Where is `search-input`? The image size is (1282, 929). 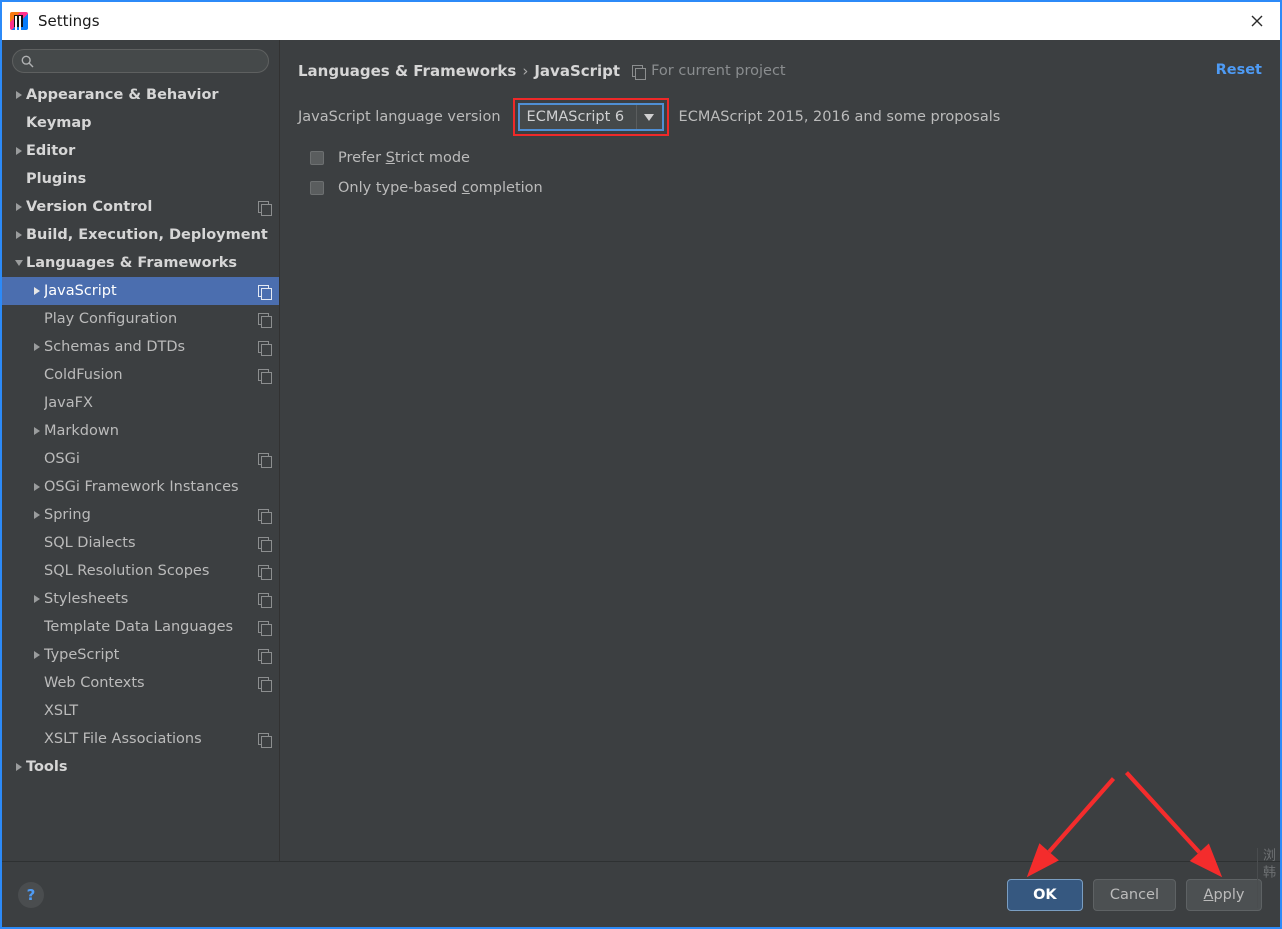
search-input is located at coordinates (150, 61).